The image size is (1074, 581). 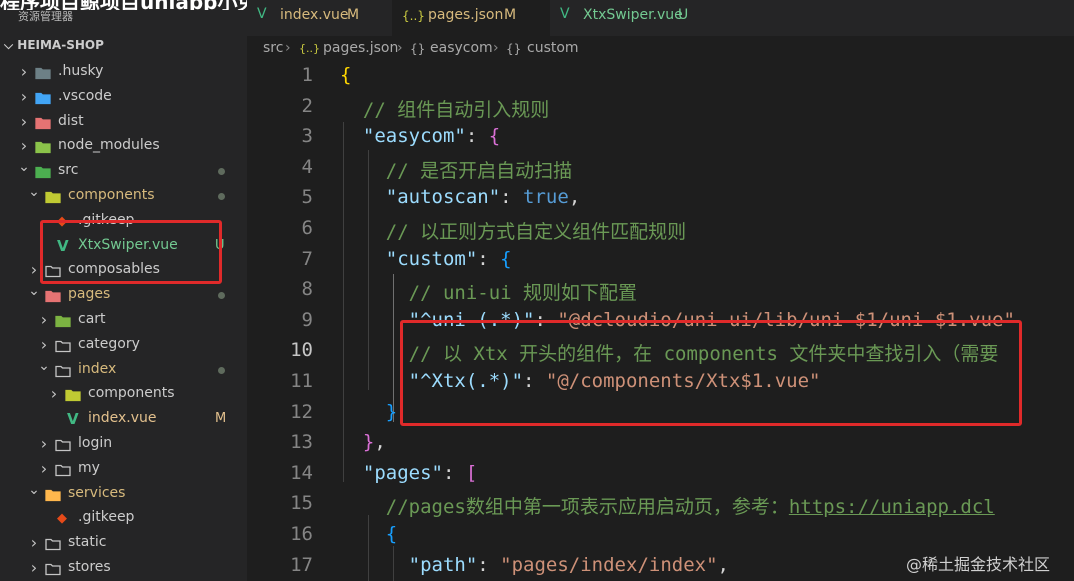 What do you see at coordinates (123, 544) in the screenshot?
I see `tree-item: › static` at bounding box center [123, 544].